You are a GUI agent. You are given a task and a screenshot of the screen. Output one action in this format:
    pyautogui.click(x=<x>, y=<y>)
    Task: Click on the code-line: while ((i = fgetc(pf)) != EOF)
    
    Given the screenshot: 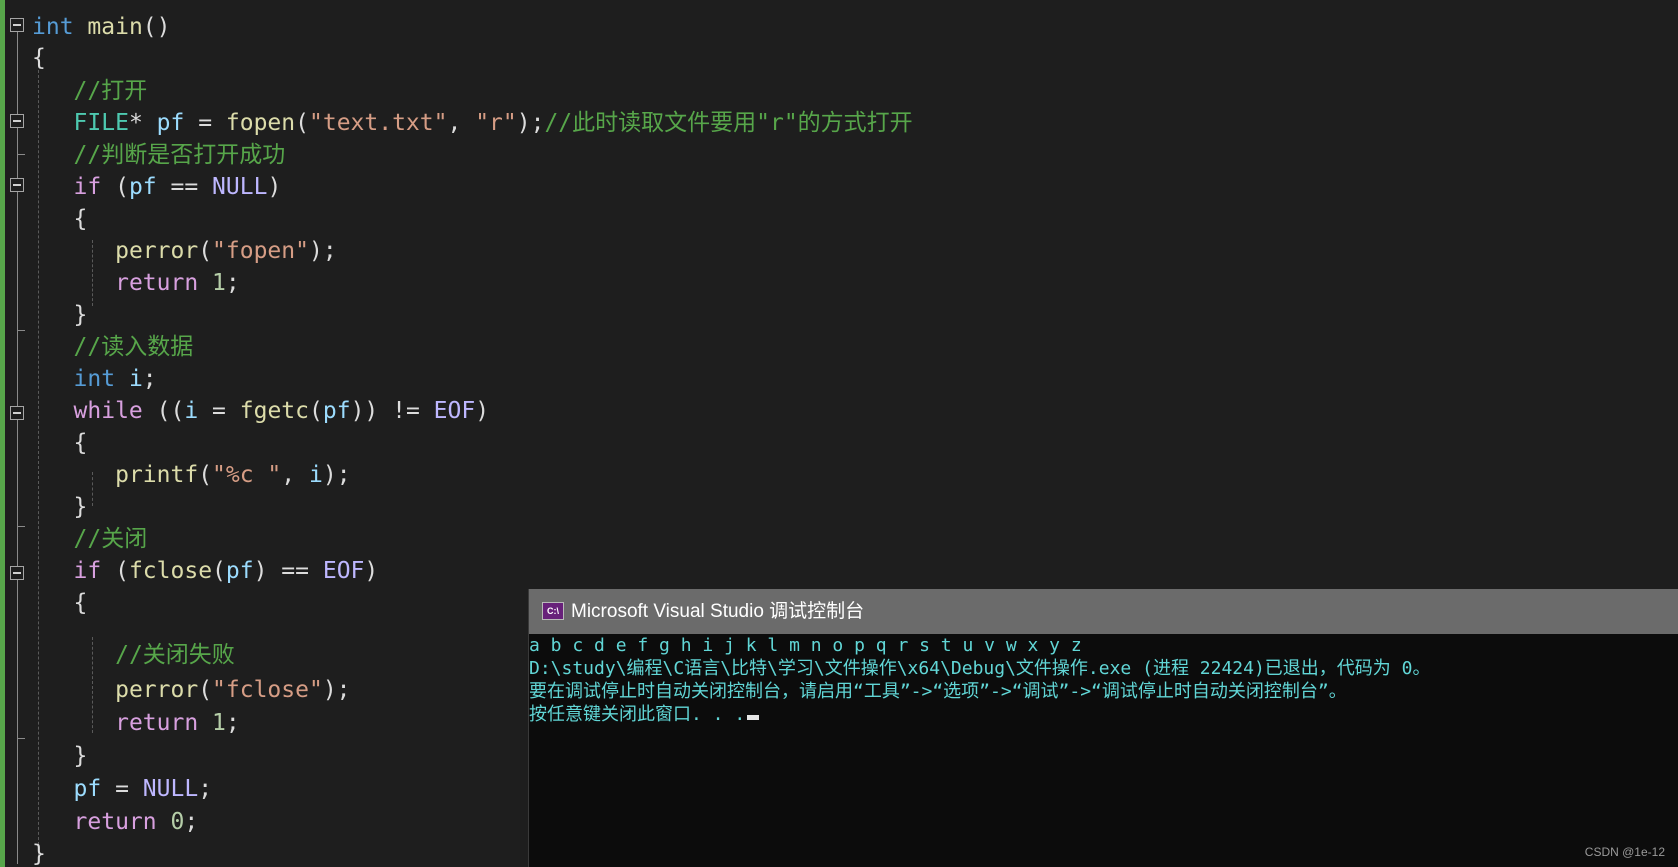 What is the action you would take?
    pyautogui.click(x=261, y=411)
    